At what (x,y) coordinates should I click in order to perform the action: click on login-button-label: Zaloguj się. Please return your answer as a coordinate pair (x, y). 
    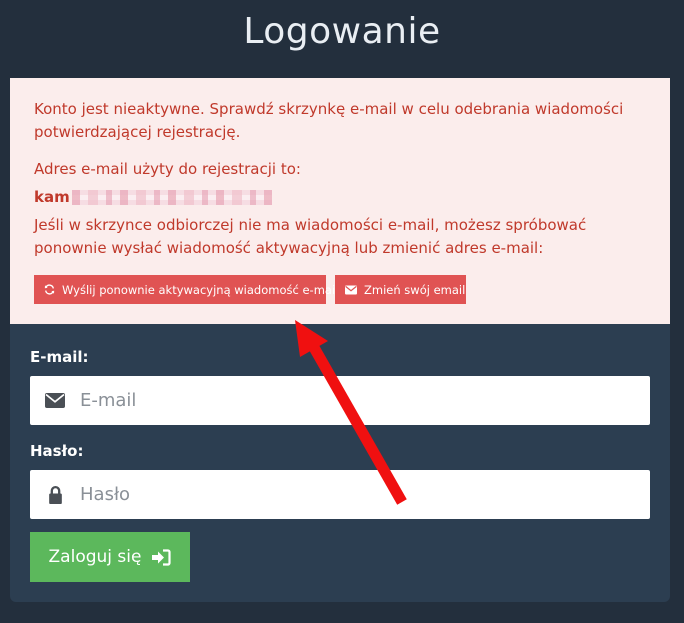
    Looking at the image, I should click on (95, 557).